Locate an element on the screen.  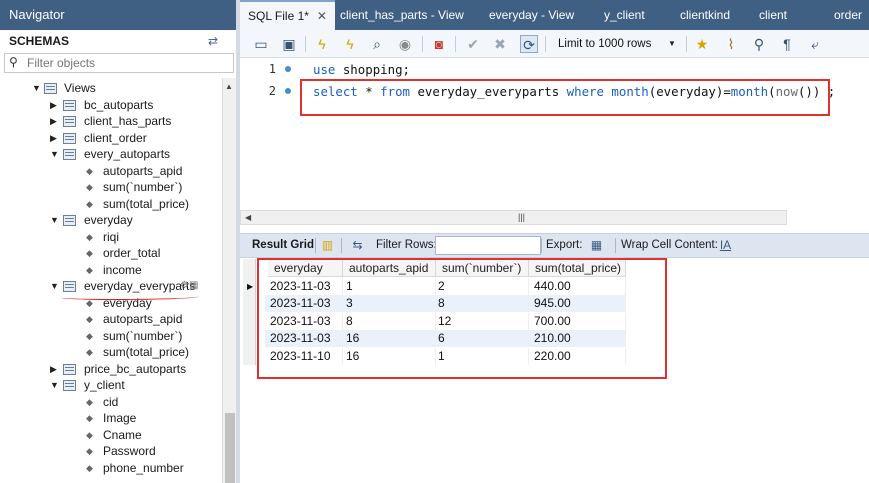
grid-columns-icon: ▥ is located at coordinates (327, 245).